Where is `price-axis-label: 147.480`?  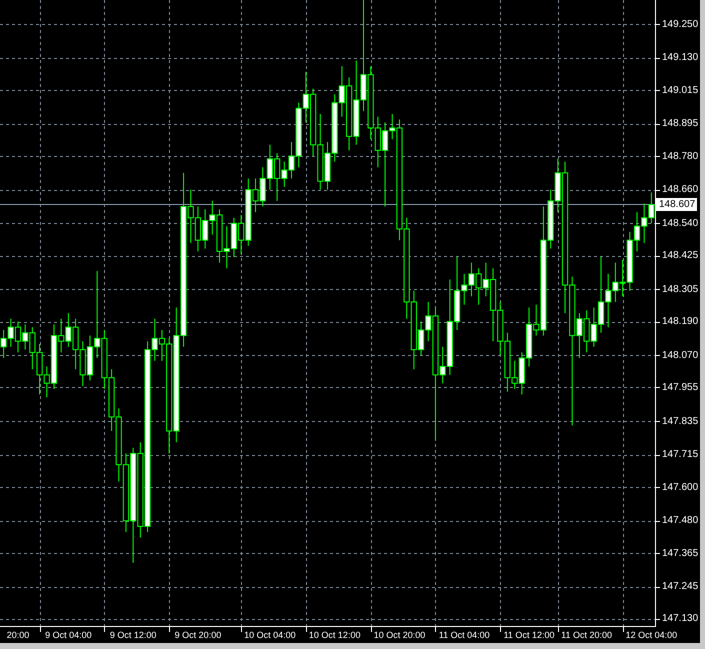
price-axis-label: 147.480 is located at coordinates (680, 521).